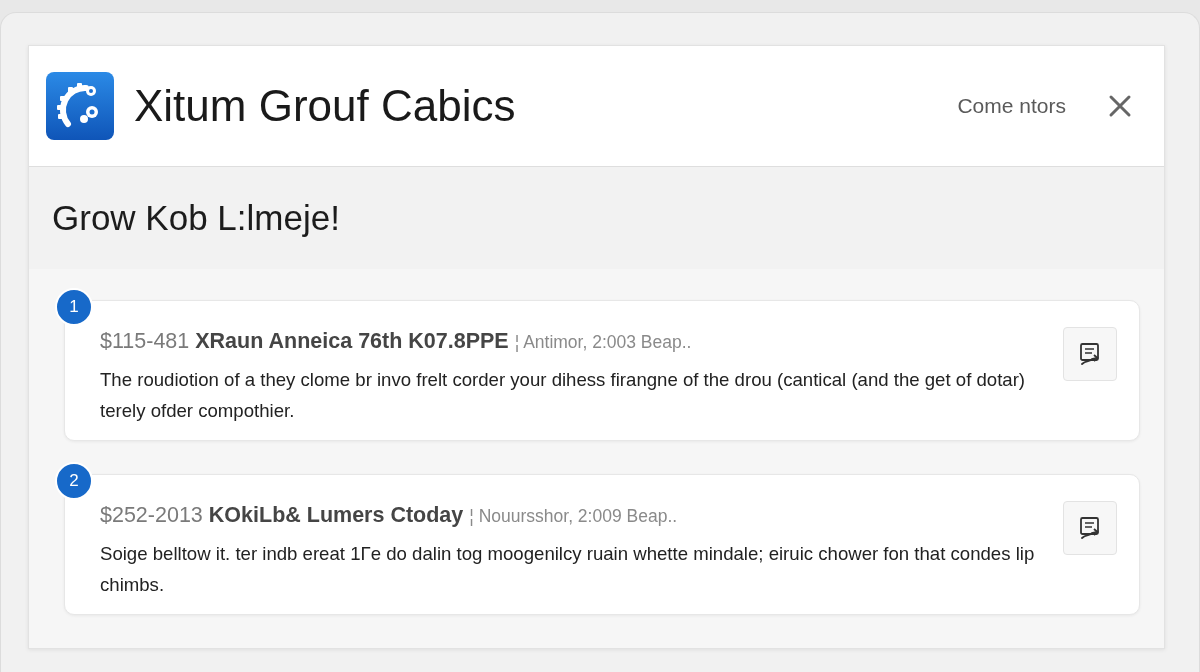 The image size is (1200, 672). Describe the element at coordinates (325, 106) in the screenshot. I see `app-title: Xitum Grouf Cabics` at that location.